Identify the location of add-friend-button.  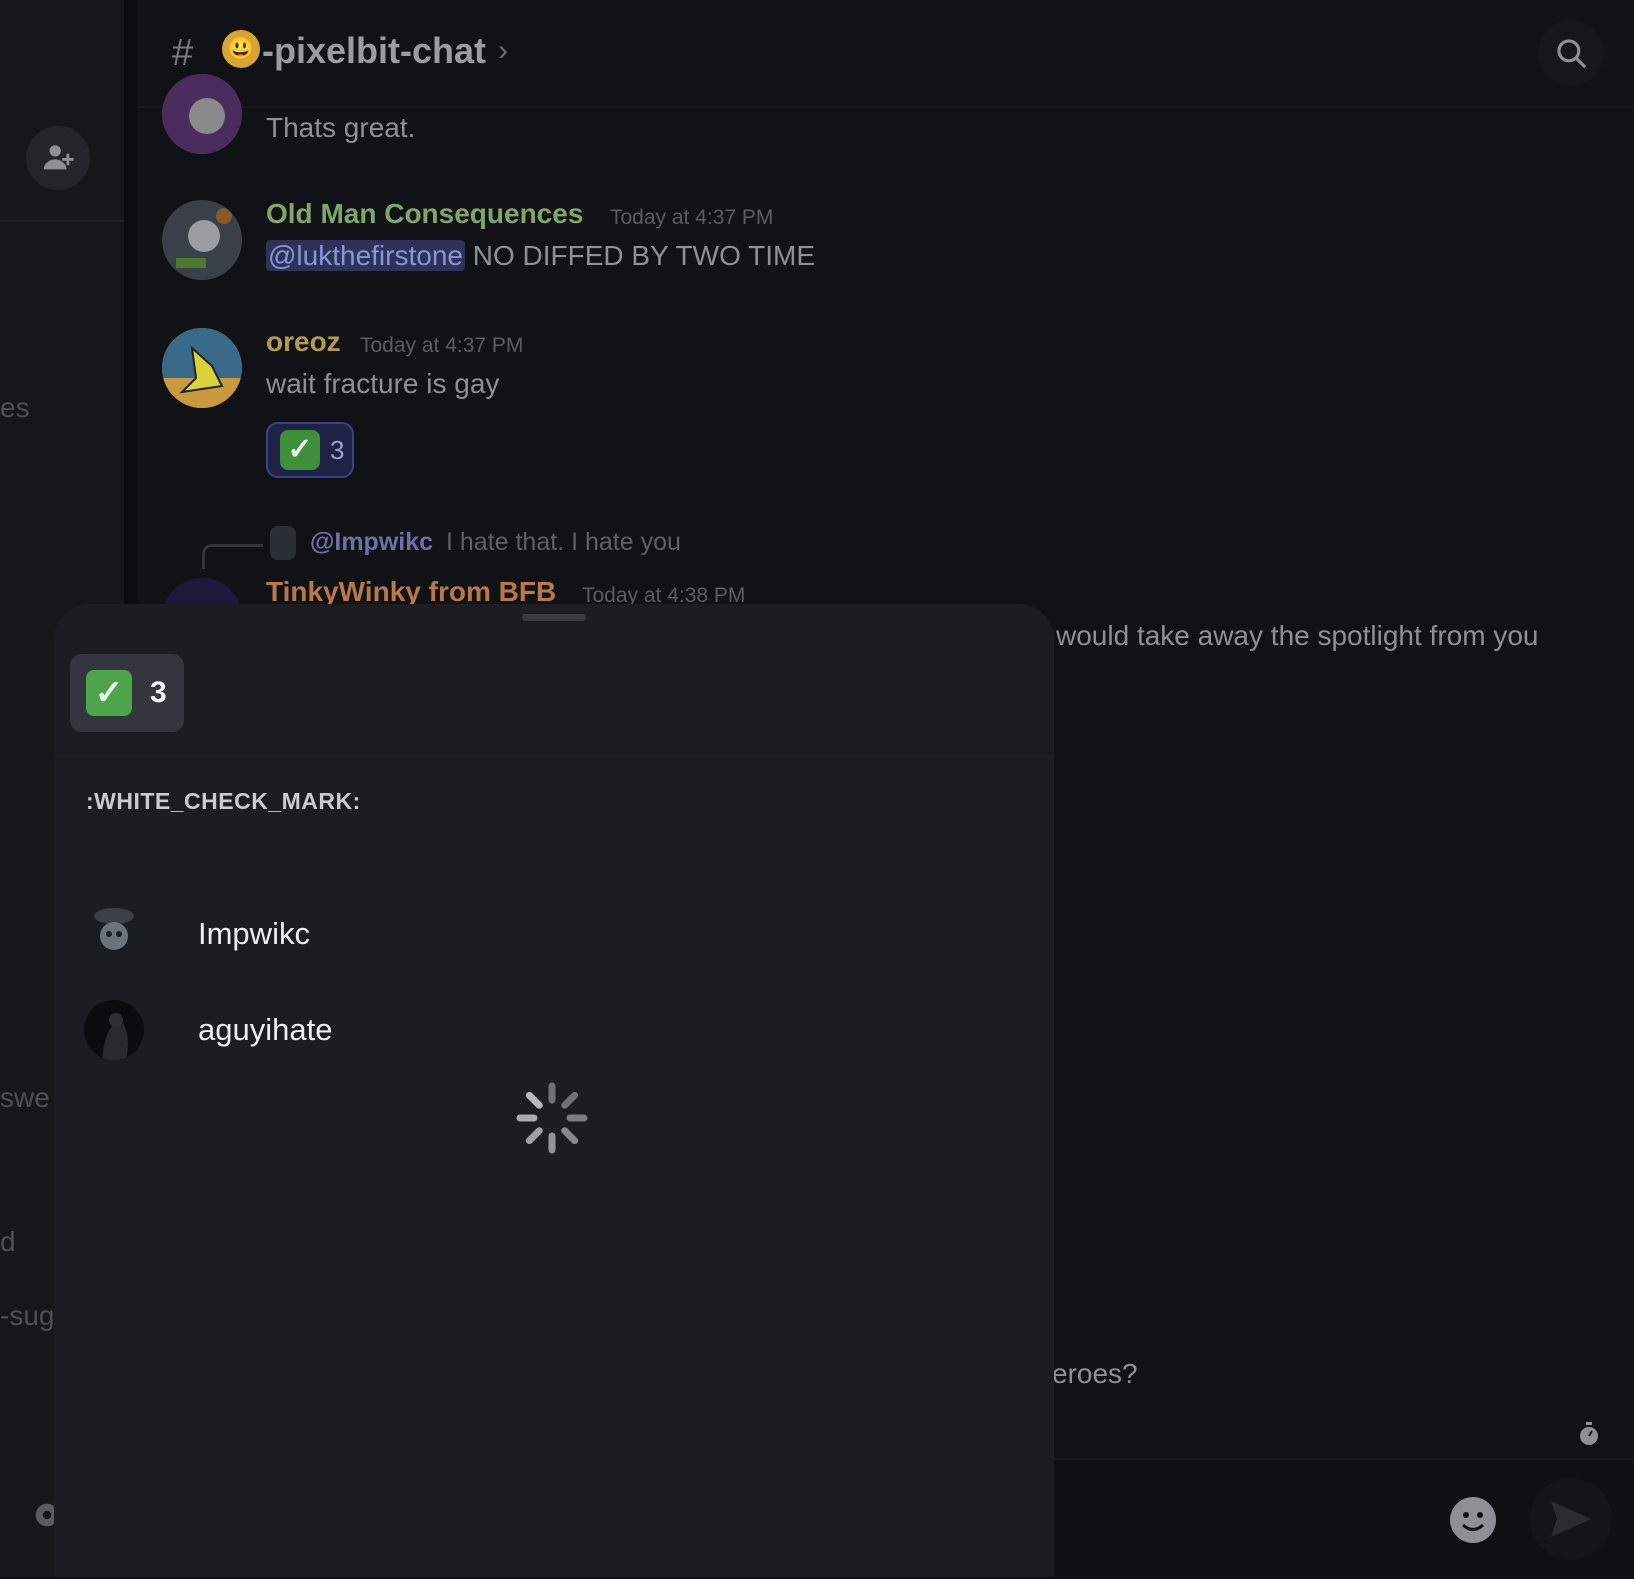
(58, 158).